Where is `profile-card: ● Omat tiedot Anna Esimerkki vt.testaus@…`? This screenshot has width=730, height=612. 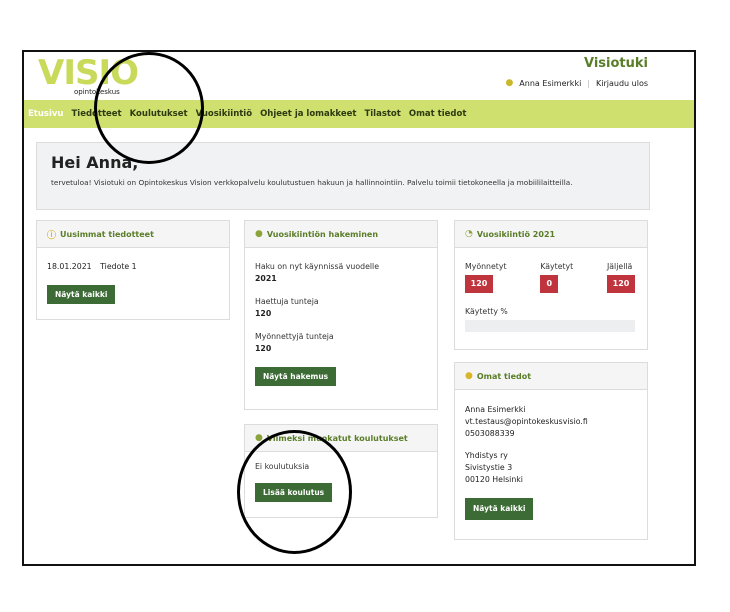
profile-card: ● Omat tiedot Anna Esimerkki vt.testaus@… is located at coordinates (551, 451).